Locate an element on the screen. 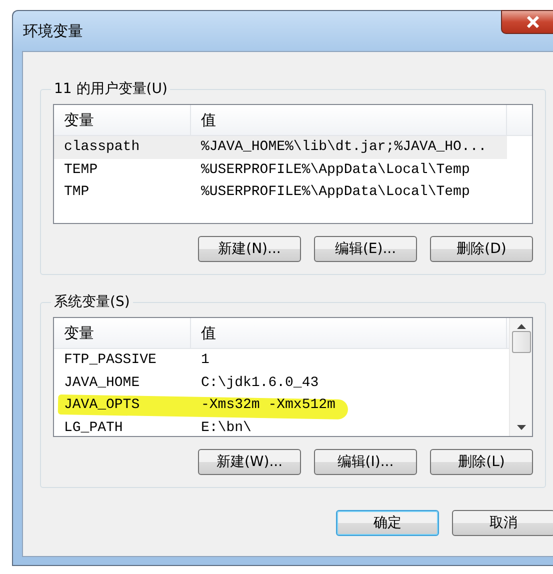 The height and width of the screenshot is (574, 553). variable-row: FTP_PASSIVE 1 is located at coordinates (280, 360).